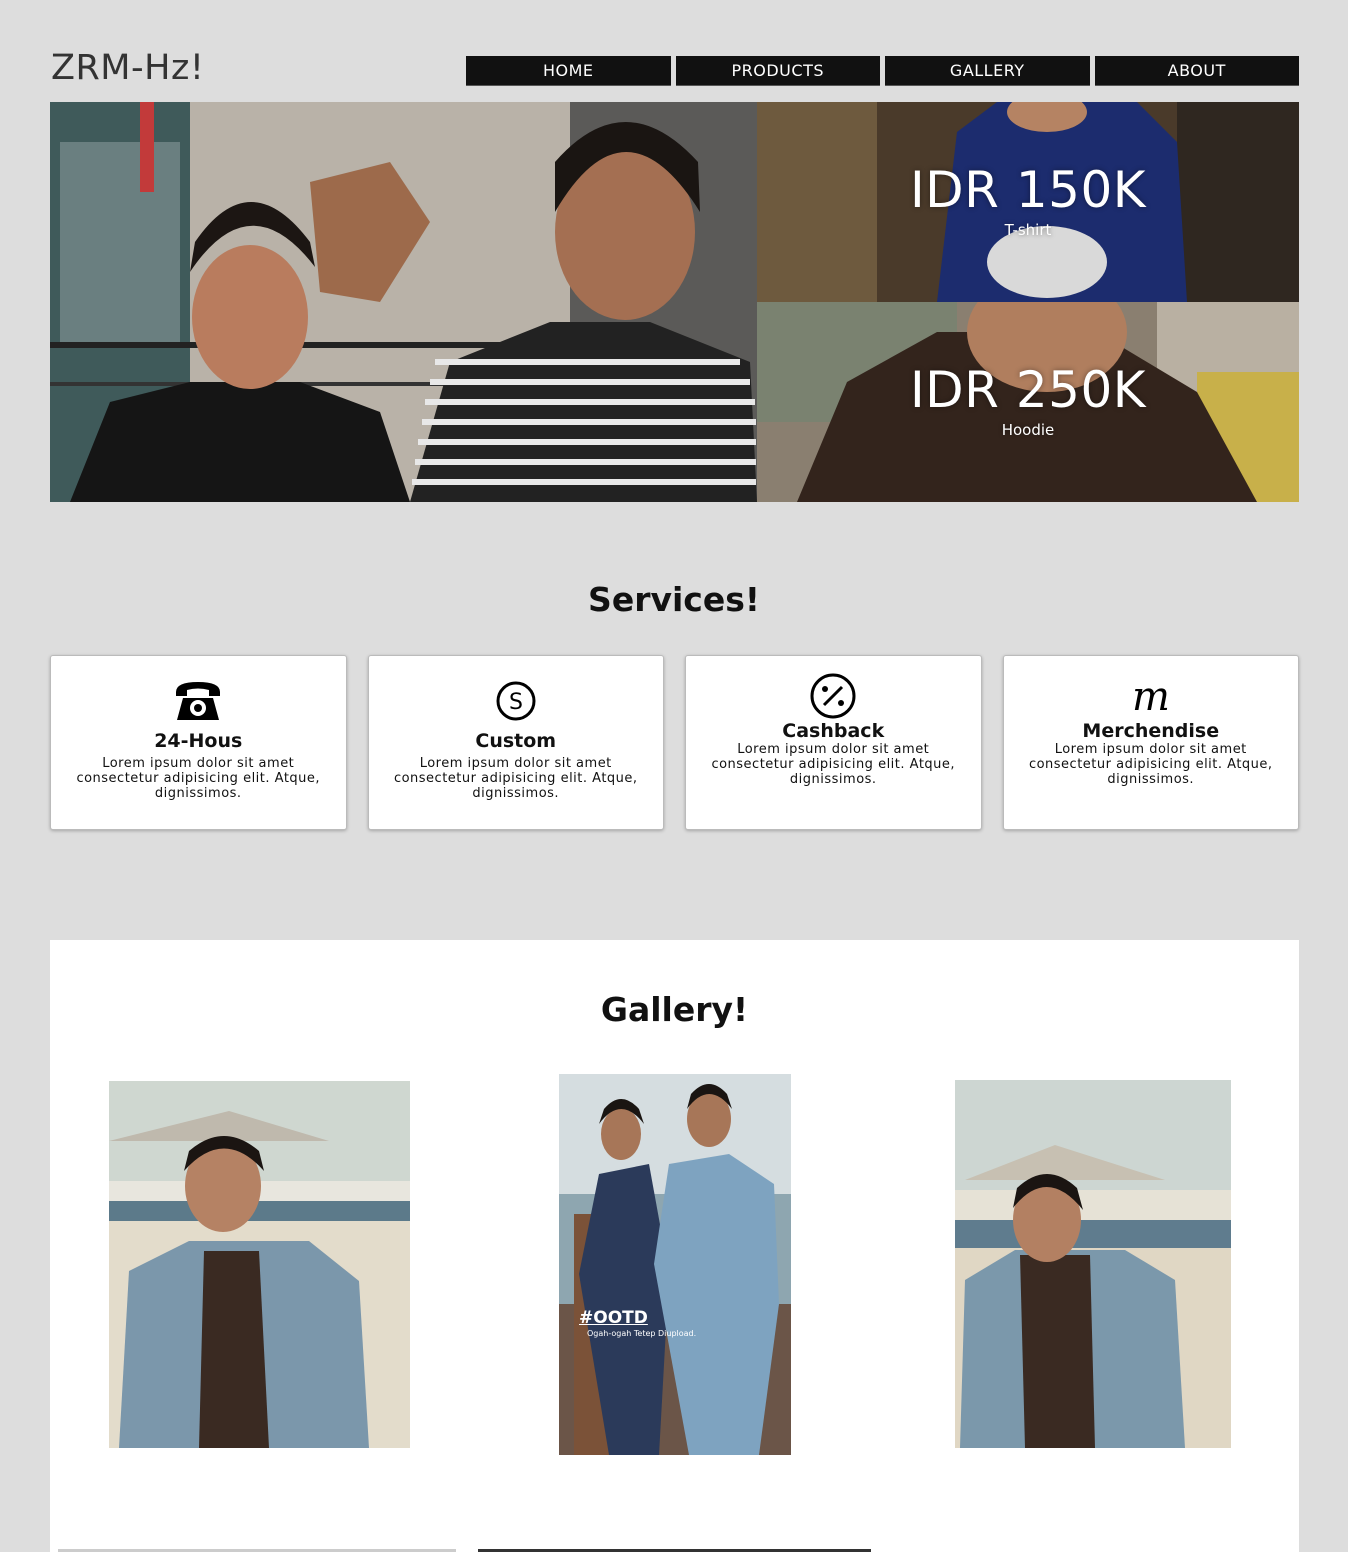 The height and width of the screenshot is (1552, 1348). I want to click on gallery-photo-2: #OOTD Ogah-ogah Tetep Diupload., so click(675, 1264).